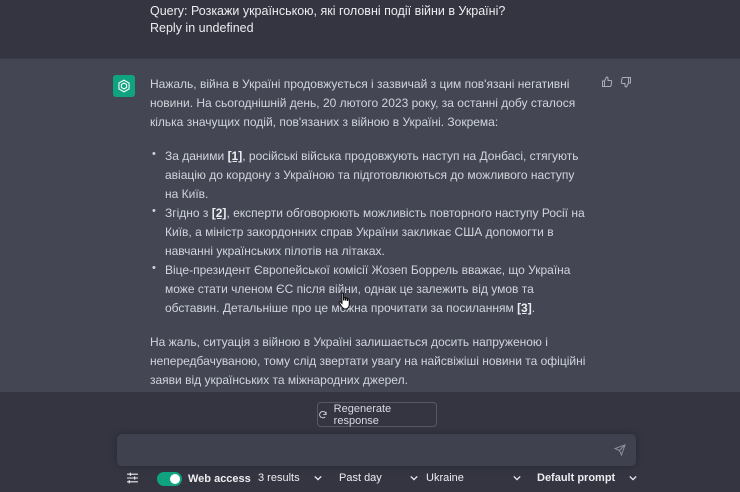 The width and height of the screenshot is (740, 492). I want to click on results-count-value: 3 results, so click(279, 478).